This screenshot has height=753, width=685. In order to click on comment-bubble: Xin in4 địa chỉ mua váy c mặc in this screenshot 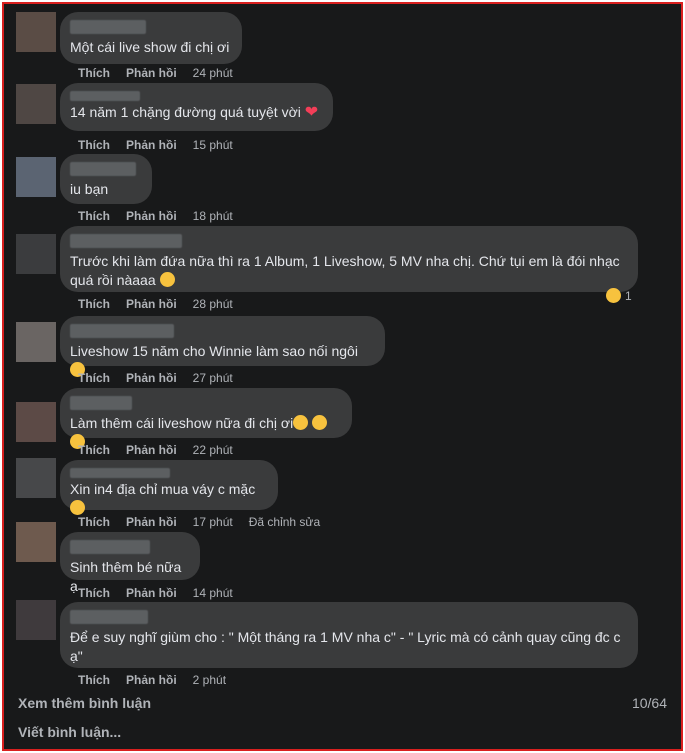, I will do `click(169, 487)`.